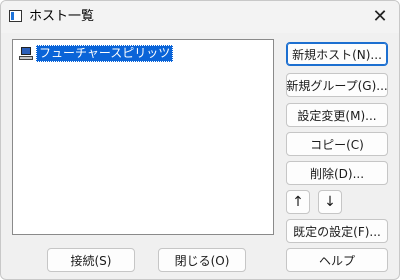 The width and height of the screenshot is (400, 280). What do you see at coordinates (380, 16) in the screenshot?
I see `close-icon: ✕` at bounding box center [380, 16].